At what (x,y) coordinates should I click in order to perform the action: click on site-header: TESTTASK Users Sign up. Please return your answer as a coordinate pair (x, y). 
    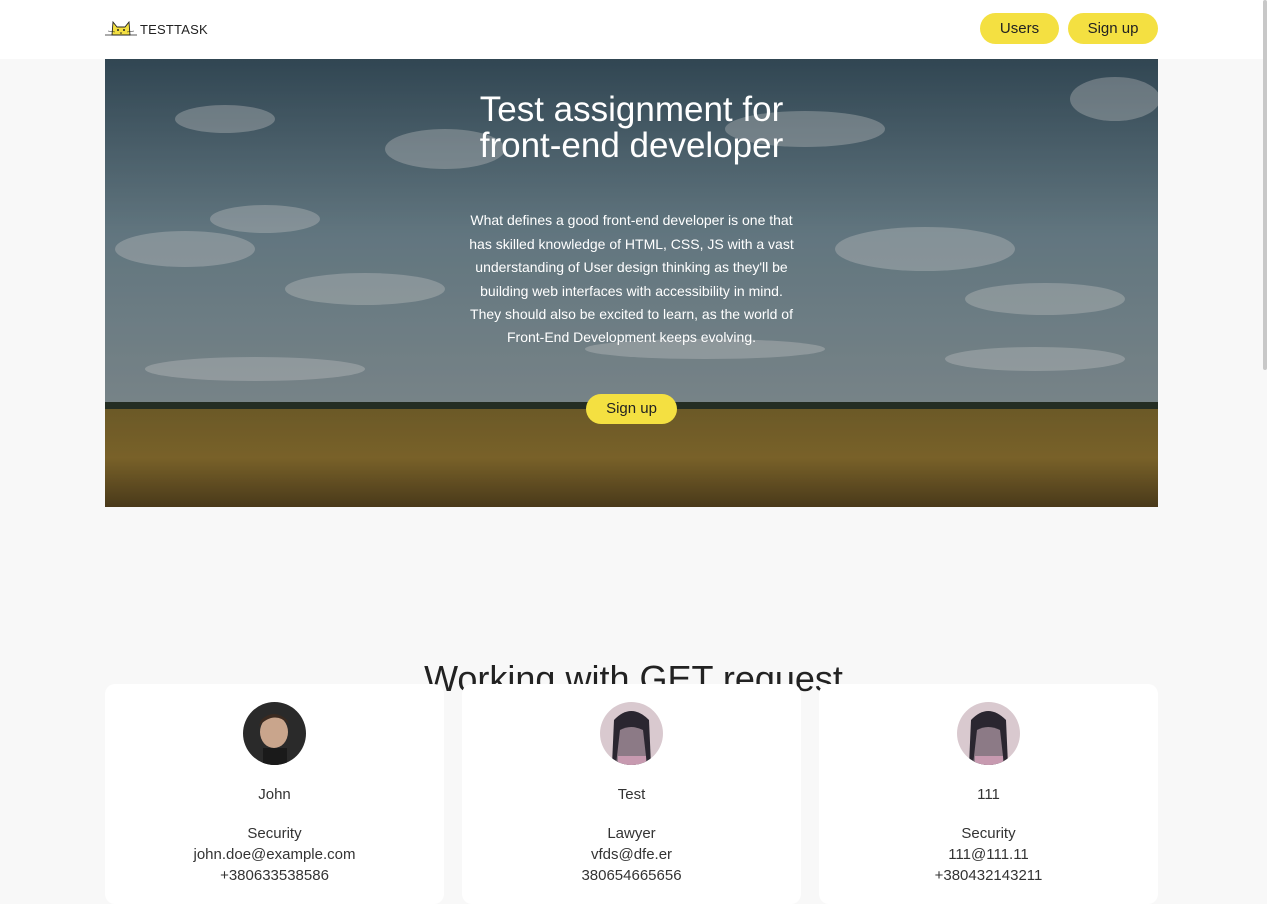
    Looking at the image, I should click on (633, 29).